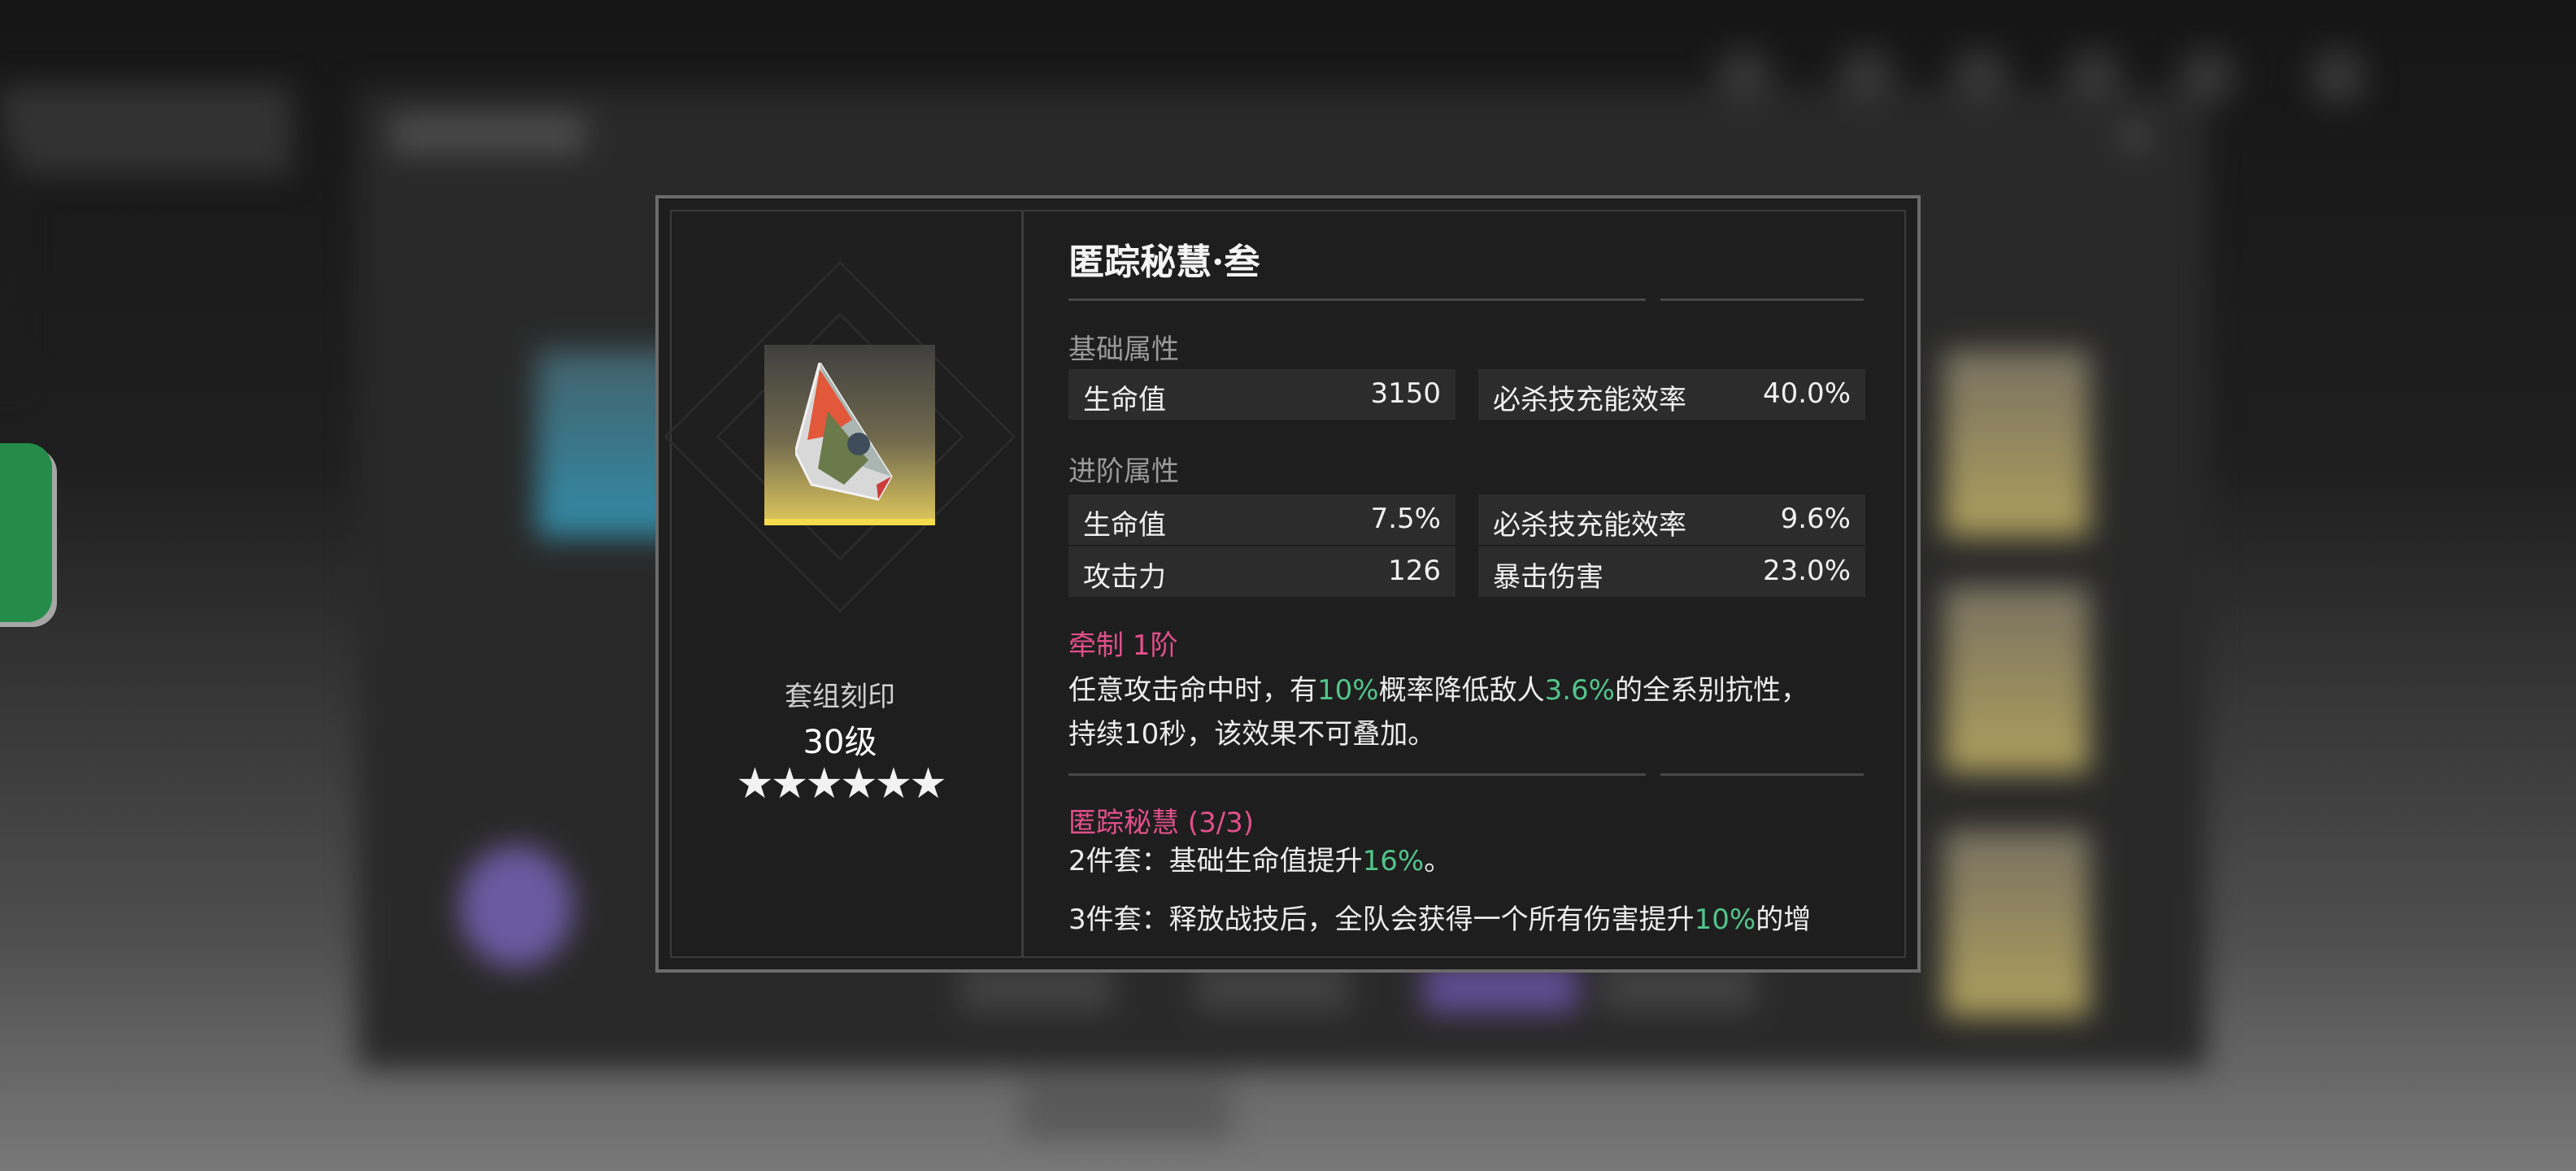 Image resolution: width=2576 pixels, height=1171 pixels. What do you see at coordinates (840, 583) in the screenshot?
I see `item-summary-column: 套组刻印 30级 ★★★★★★` at bounding box center [840, 583].